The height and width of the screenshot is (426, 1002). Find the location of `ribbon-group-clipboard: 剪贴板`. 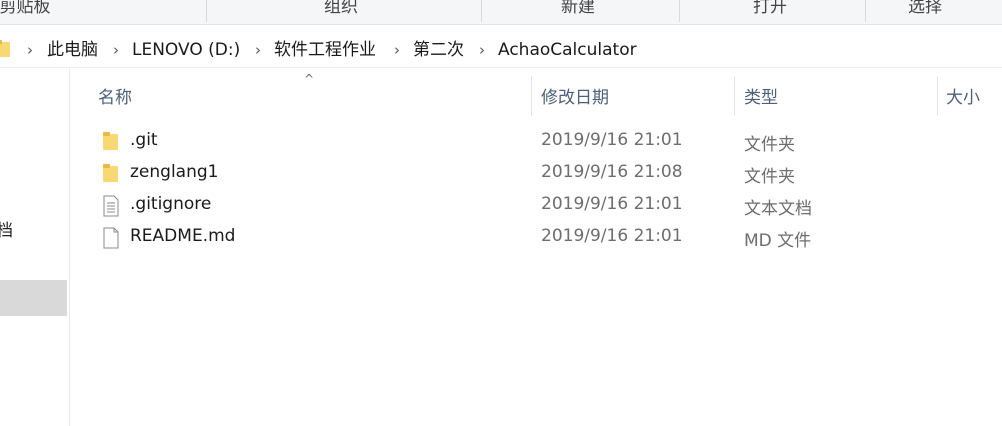

ribbon-group-clipboard: 剪贴板 is located at coordinates (30, 10).